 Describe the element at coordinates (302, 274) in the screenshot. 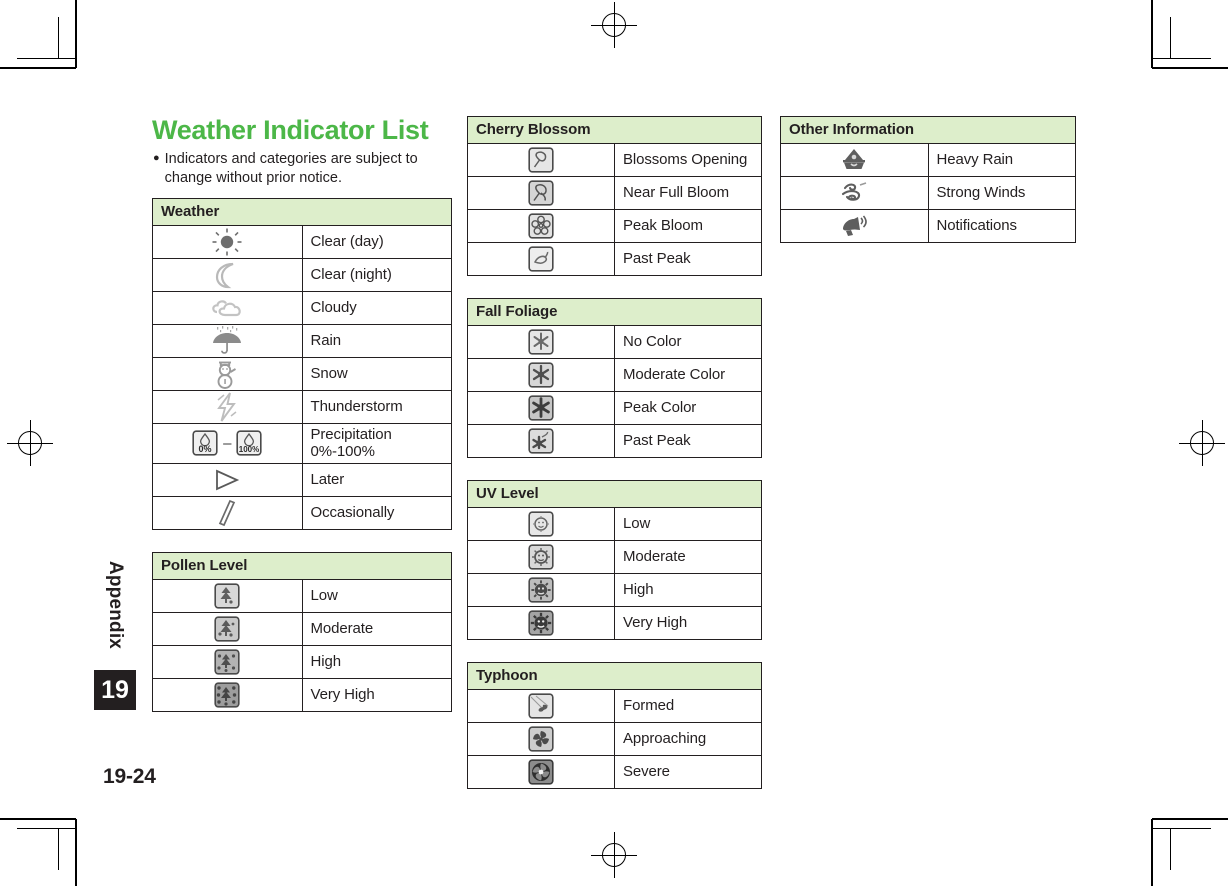

I see `table-row: Clear (night)` at that location.